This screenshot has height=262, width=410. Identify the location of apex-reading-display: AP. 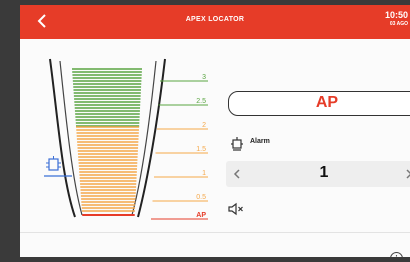
(319, 103).